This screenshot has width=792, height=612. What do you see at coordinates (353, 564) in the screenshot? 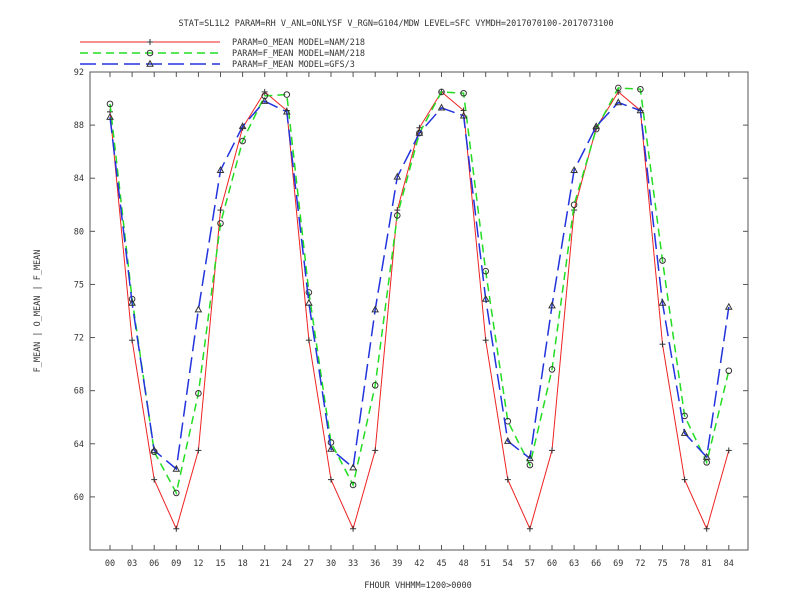
I see `x-tick-label: 33` at bounding box center [353, 564].